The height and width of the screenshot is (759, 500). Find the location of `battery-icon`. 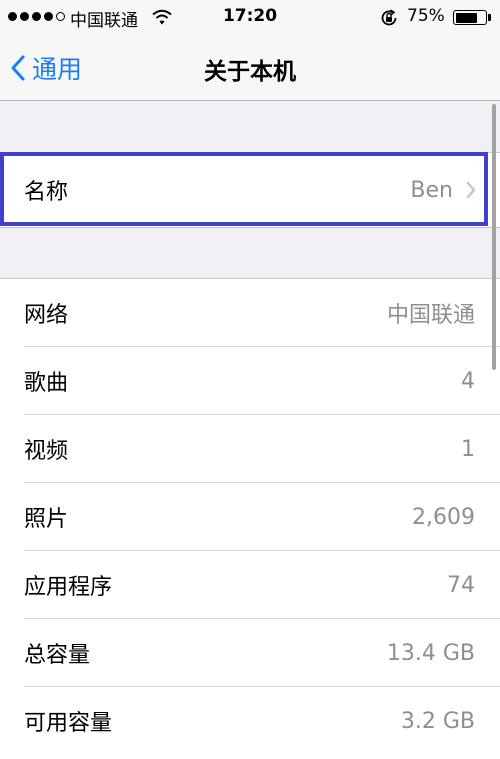

battery-icon is located at coordinates (470, 17).